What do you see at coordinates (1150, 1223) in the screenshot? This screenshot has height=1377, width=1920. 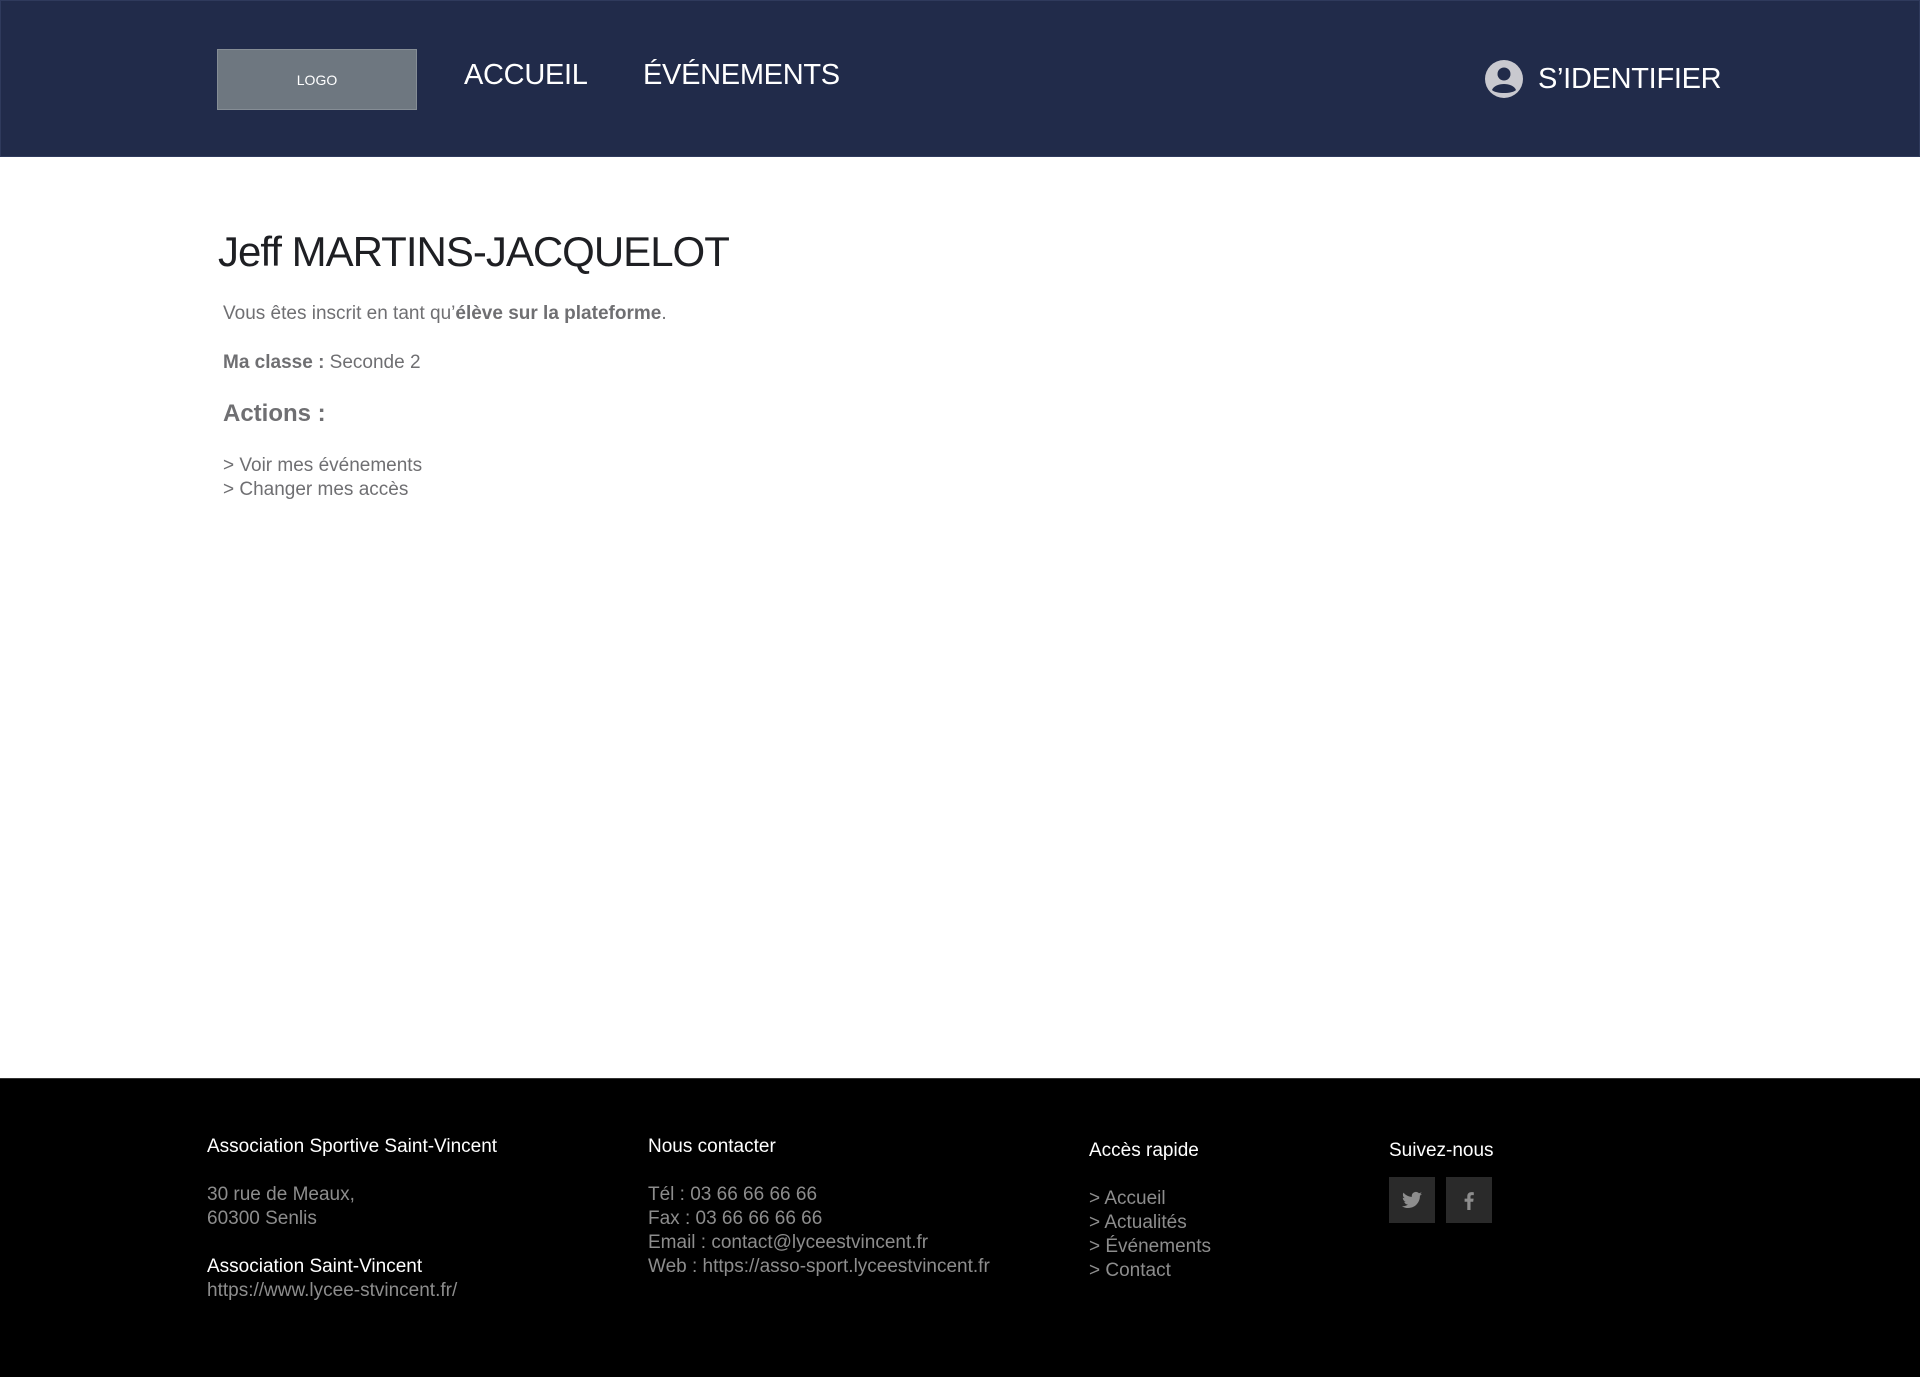 I see `footer-link-actualites: > Actualités` at bounding box center [1150, 1223].